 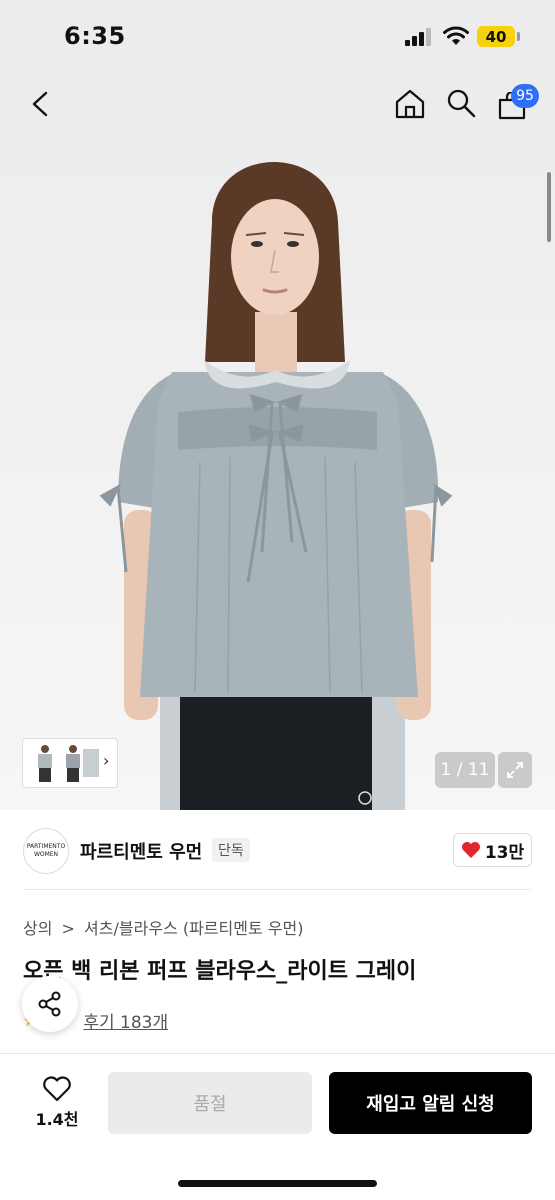 What do you see at coordinates (57, 1103) in the screenshot?
I see `wishlist-button: 1.4천` at bounding box center [57, 1103].